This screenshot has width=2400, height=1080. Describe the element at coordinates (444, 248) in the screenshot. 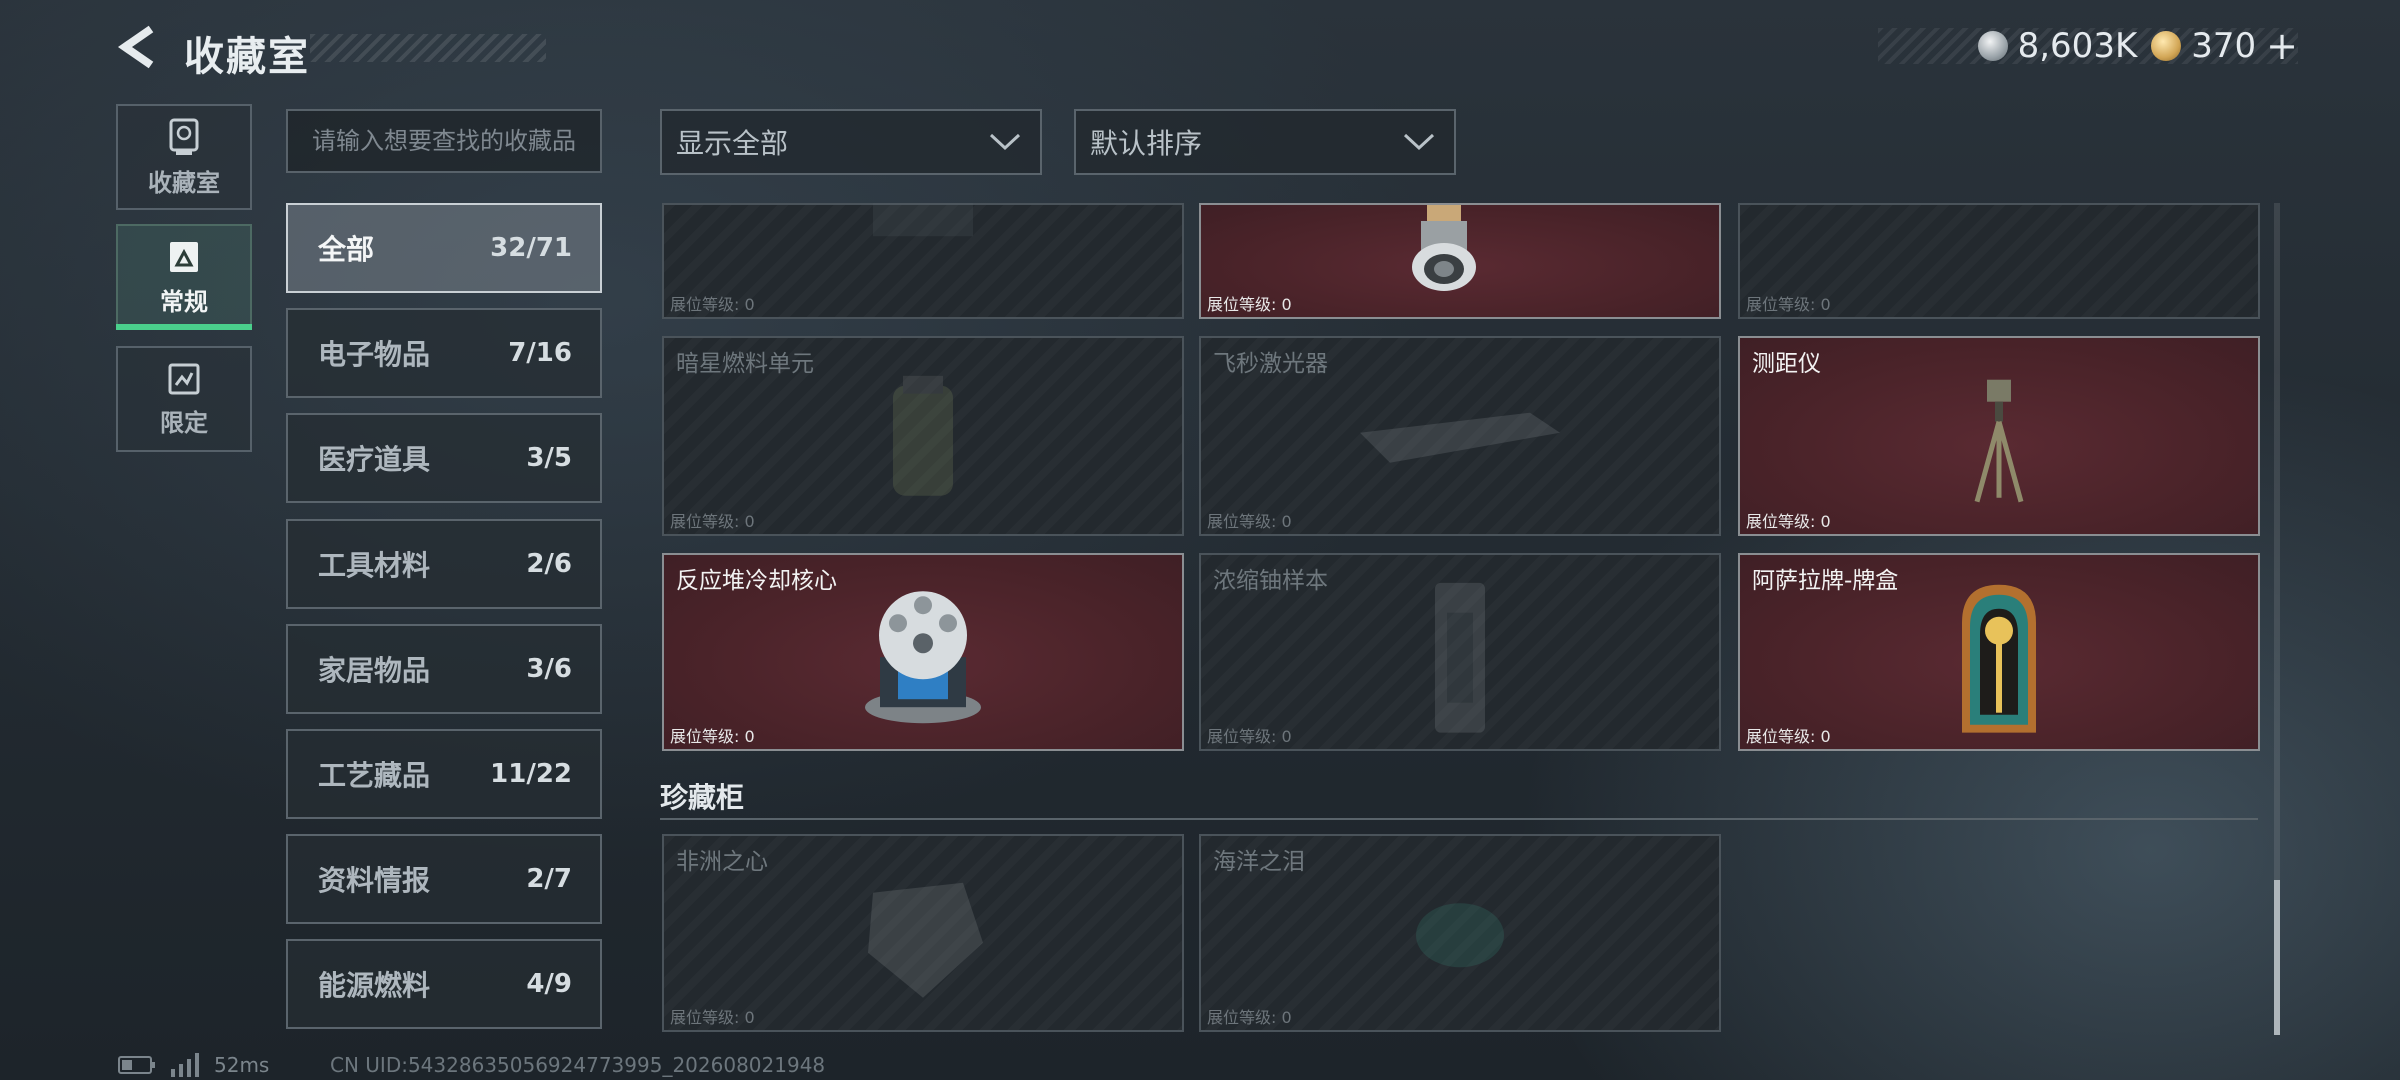

I see `category-all: 全部 32/71` at that location.